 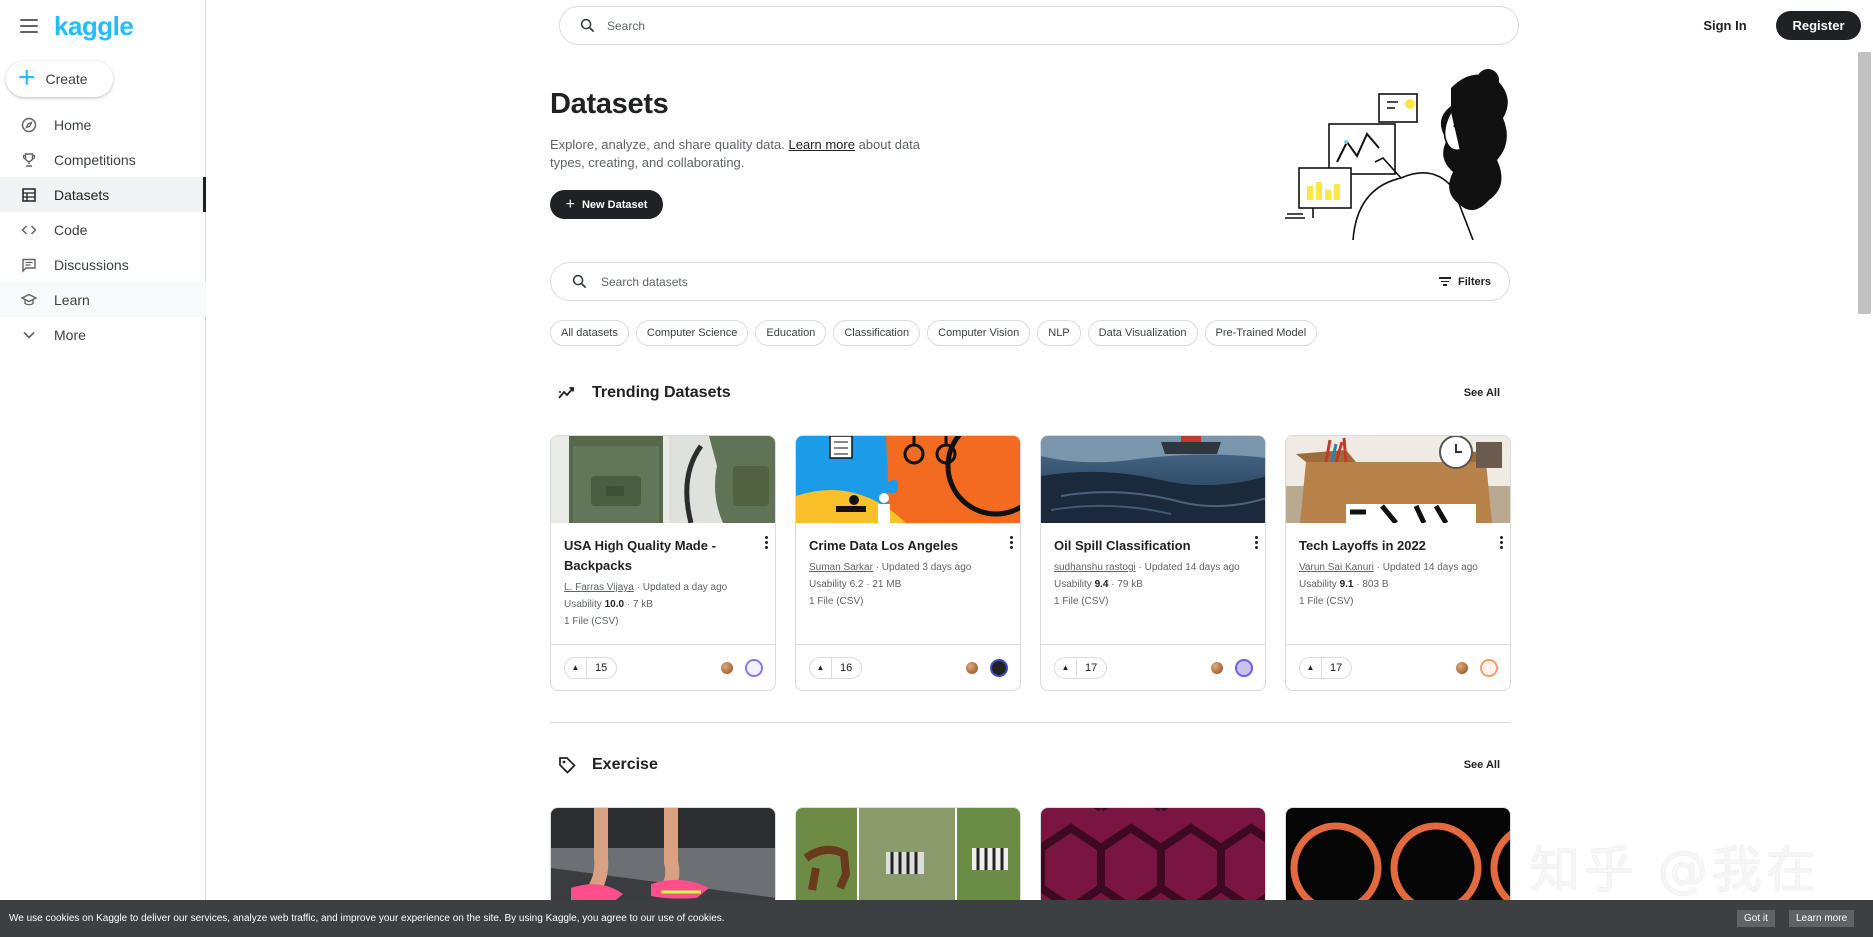 What do you see at coordinates (908, 546) in the screenshot?
I see `dataset-title: Crime Data Los Angeles` at bounding box center [908, 546].